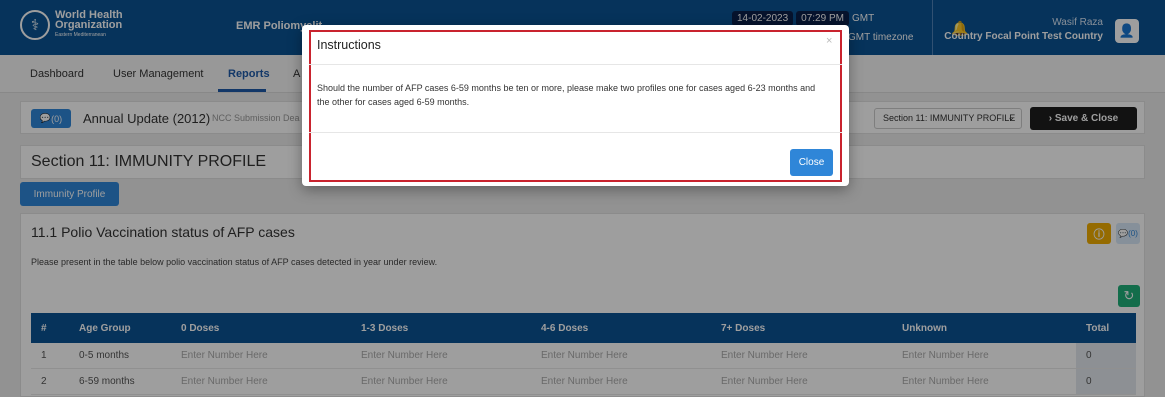 This screenshot has height=397, width=1165. Describe the element at coordinates (349, 45) in the screenshot. I see `modal-title: Instructions` at that location.